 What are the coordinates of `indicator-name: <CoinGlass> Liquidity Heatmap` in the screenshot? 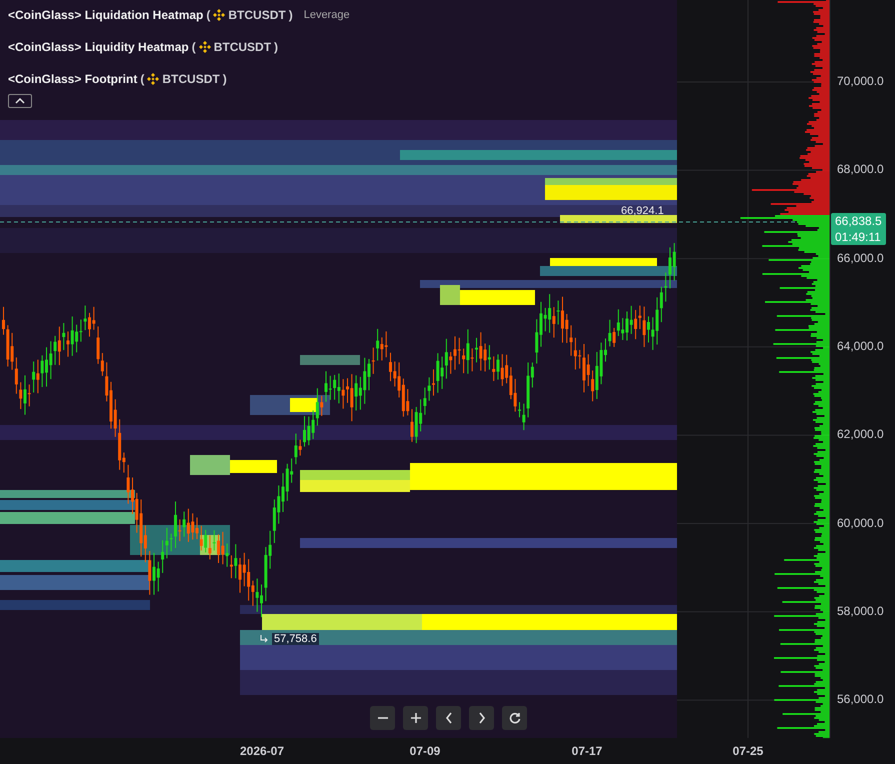 It's located at (98, 47).